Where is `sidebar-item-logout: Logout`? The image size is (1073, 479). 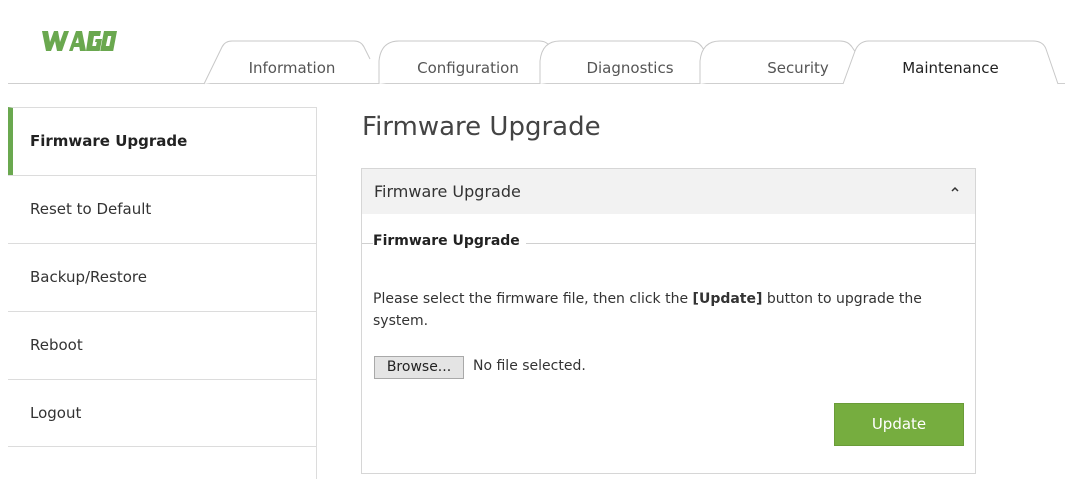
sidebar-item-logout: Logout is located at coordinates (162, 413).